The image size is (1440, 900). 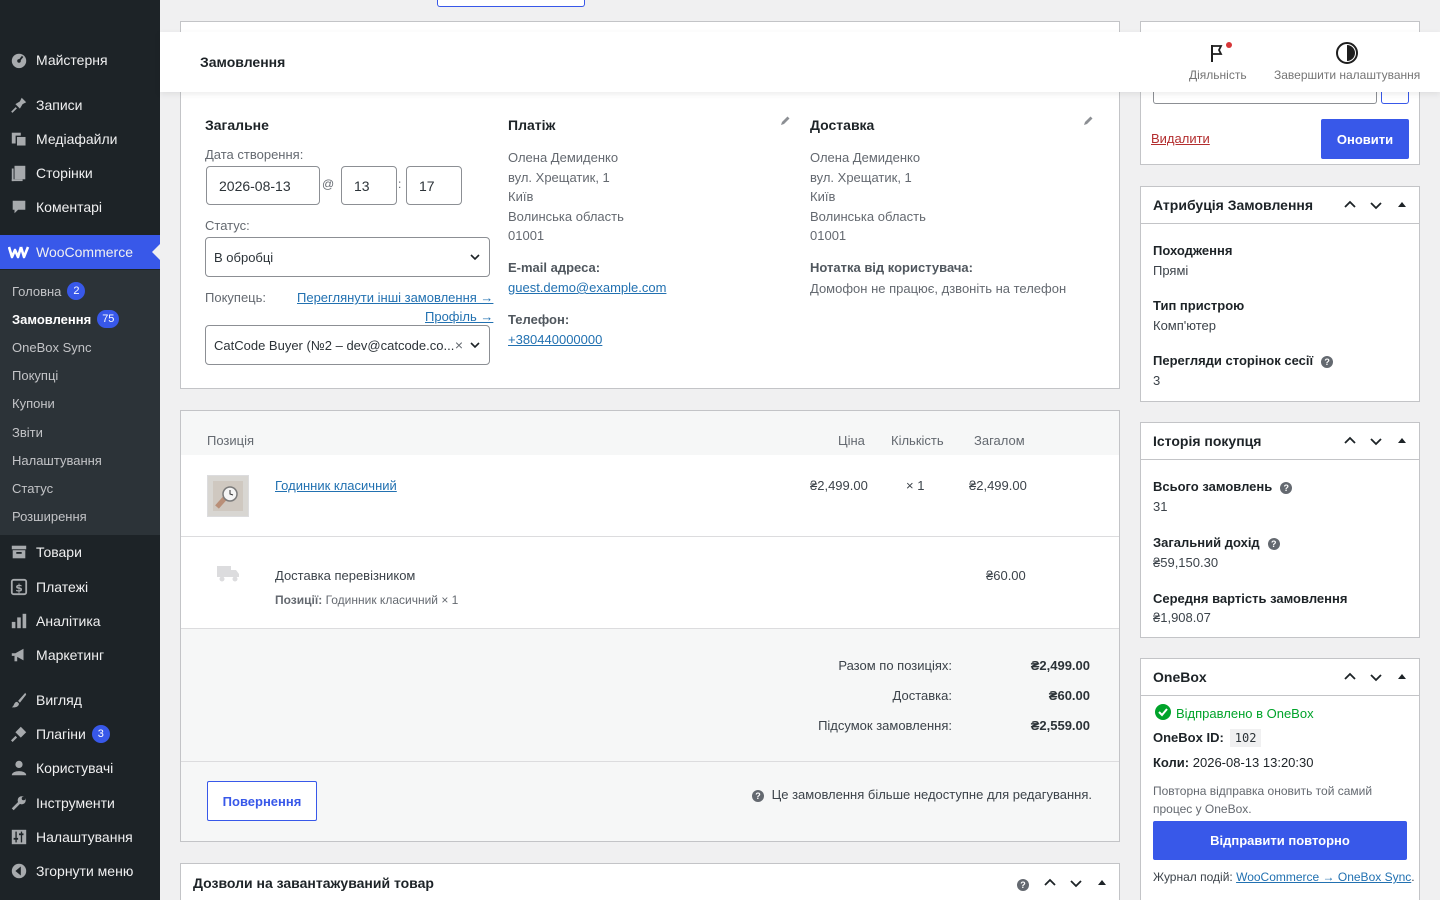 What do you see at coordinates (1157, 380) in the screenshot?
I see `session-pageviews-value: 3` at bounding box center [1157, 380].